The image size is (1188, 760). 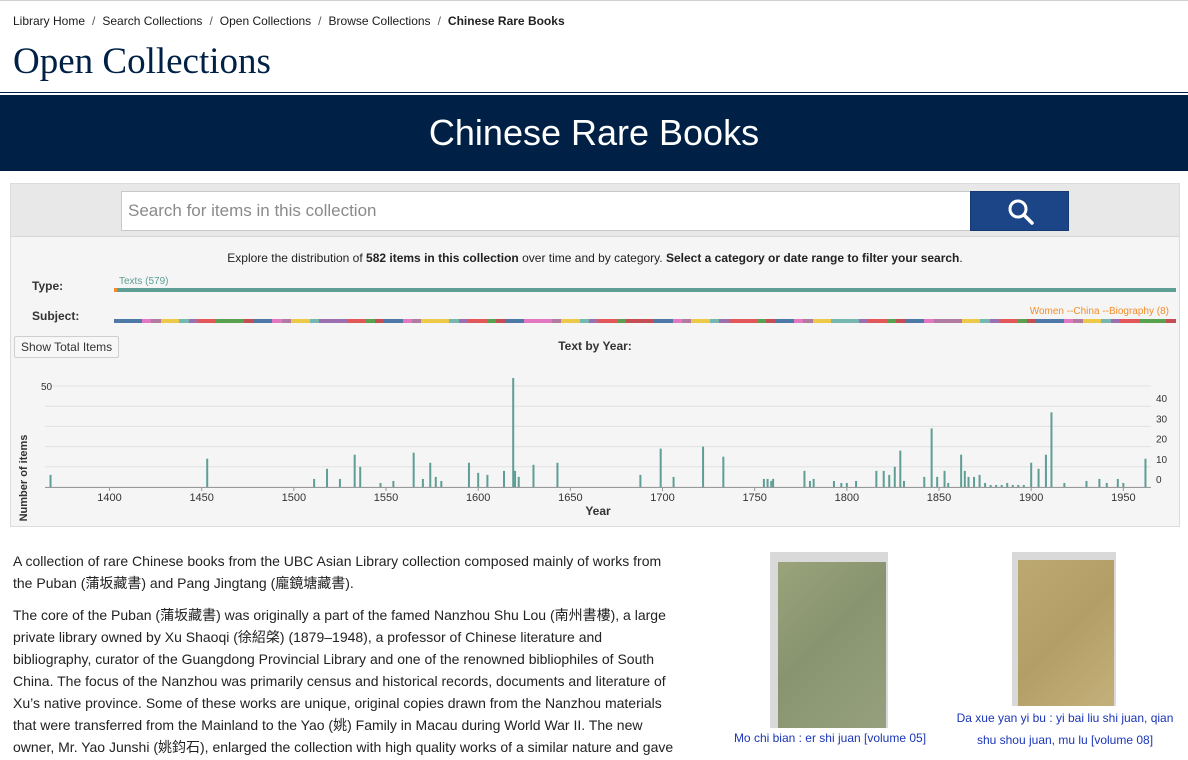 I want to click on type-filter-bar, so click(x=645, y=290).